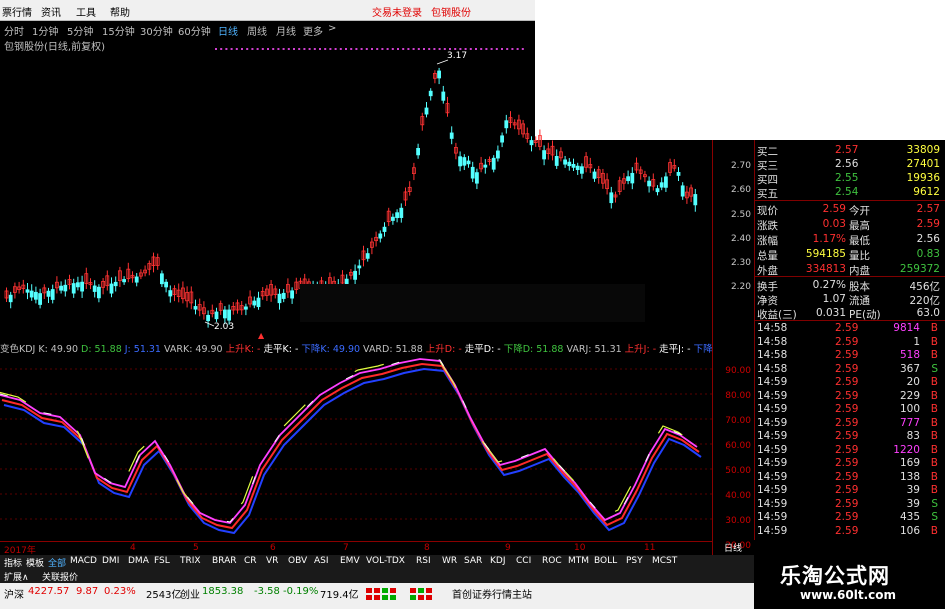  I want to click on menu-item-quote: 票行情, so click(17, 11).